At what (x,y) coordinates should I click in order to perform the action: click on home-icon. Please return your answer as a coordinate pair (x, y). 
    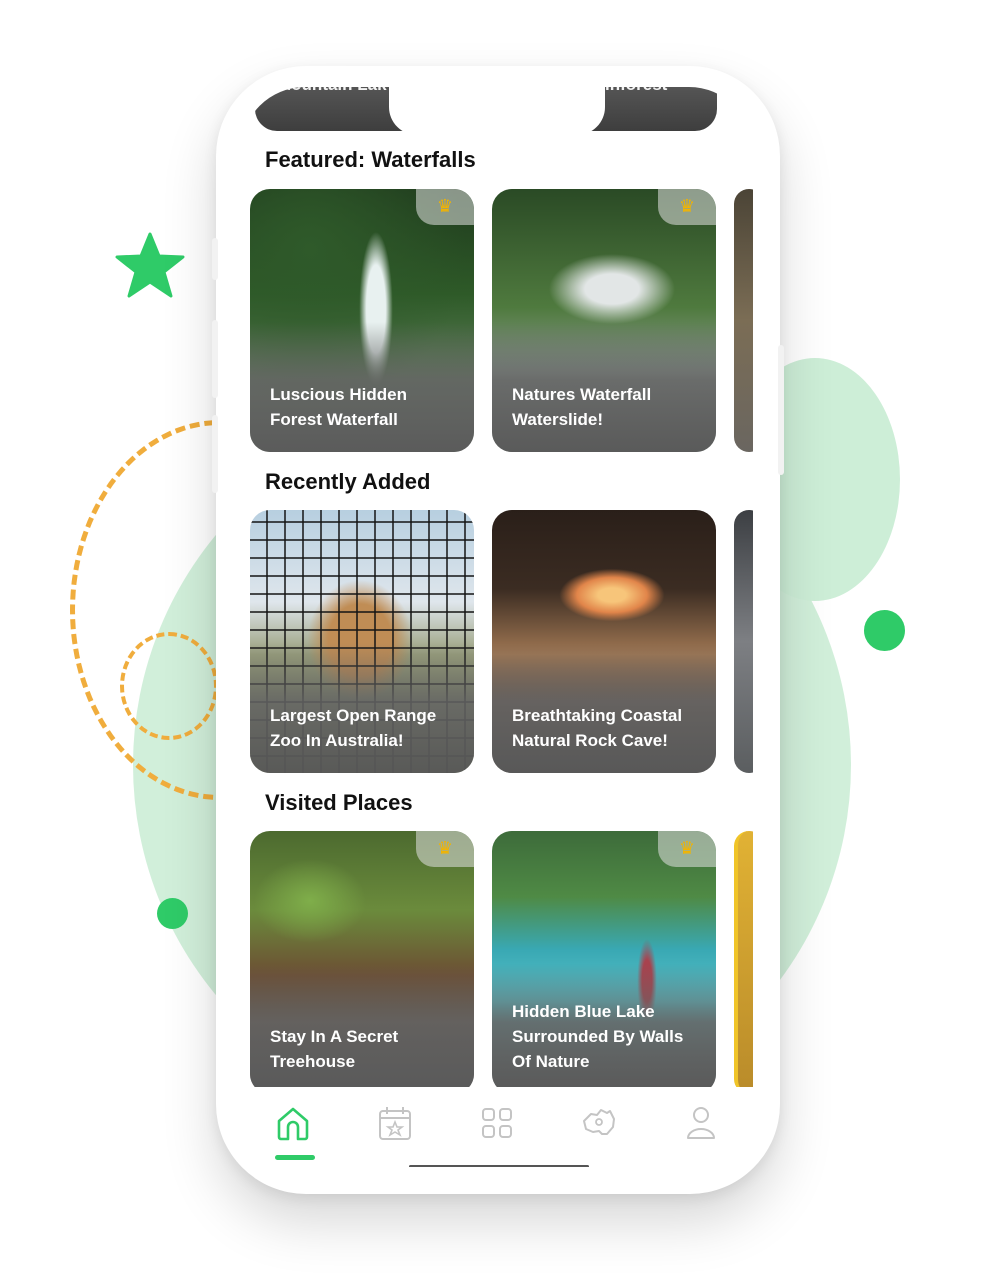
    Looking at the image, I should click on (293, 1123).